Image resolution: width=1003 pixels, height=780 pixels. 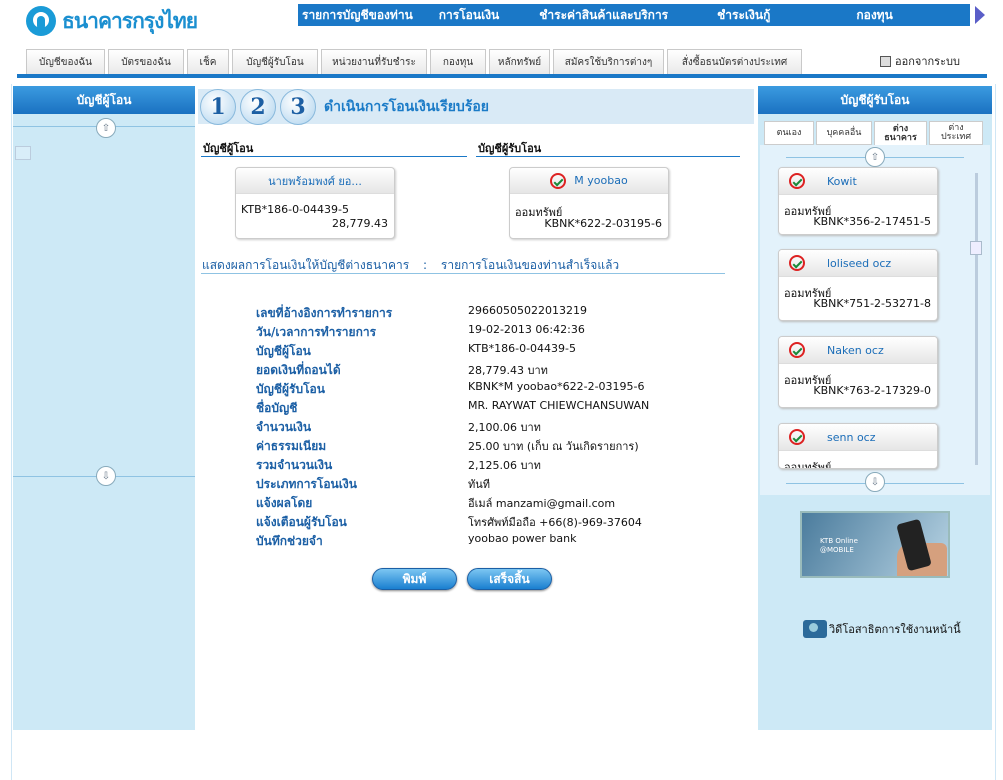 I want to click on tab-own: ตนเอง, so click(x=789, y=133).